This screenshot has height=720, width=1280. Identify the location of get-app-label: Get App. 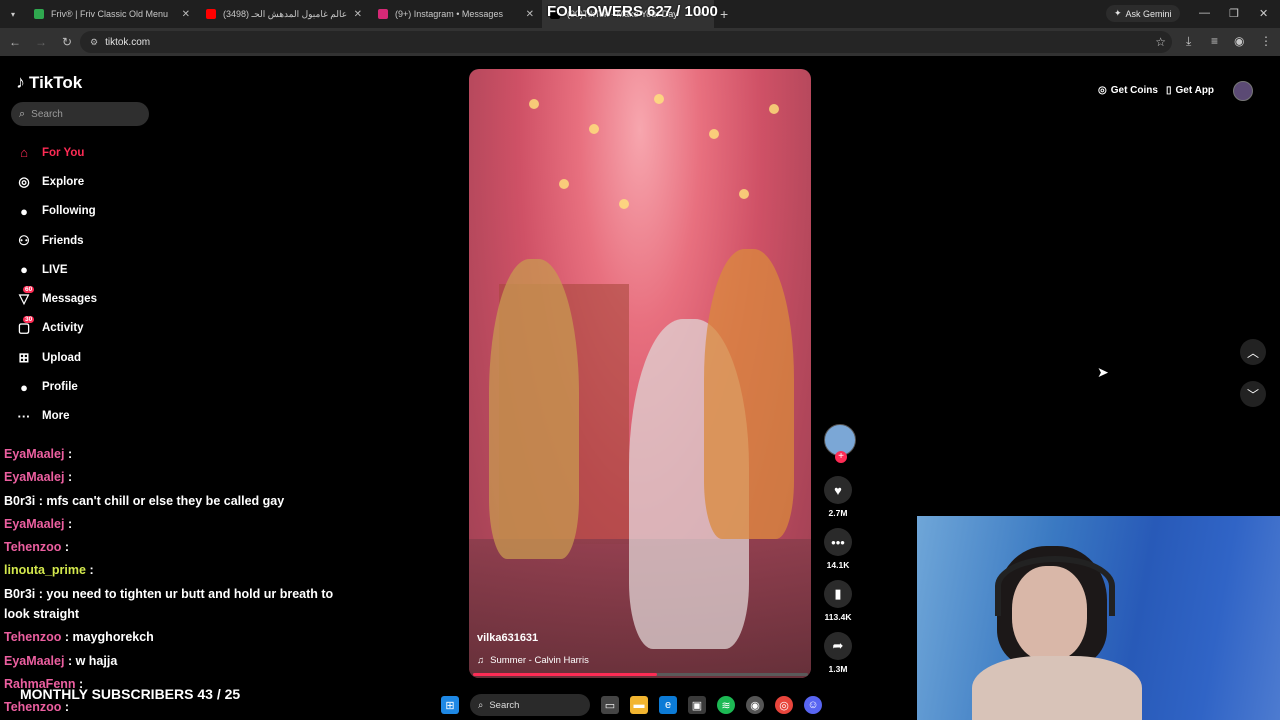
(1195, 90).